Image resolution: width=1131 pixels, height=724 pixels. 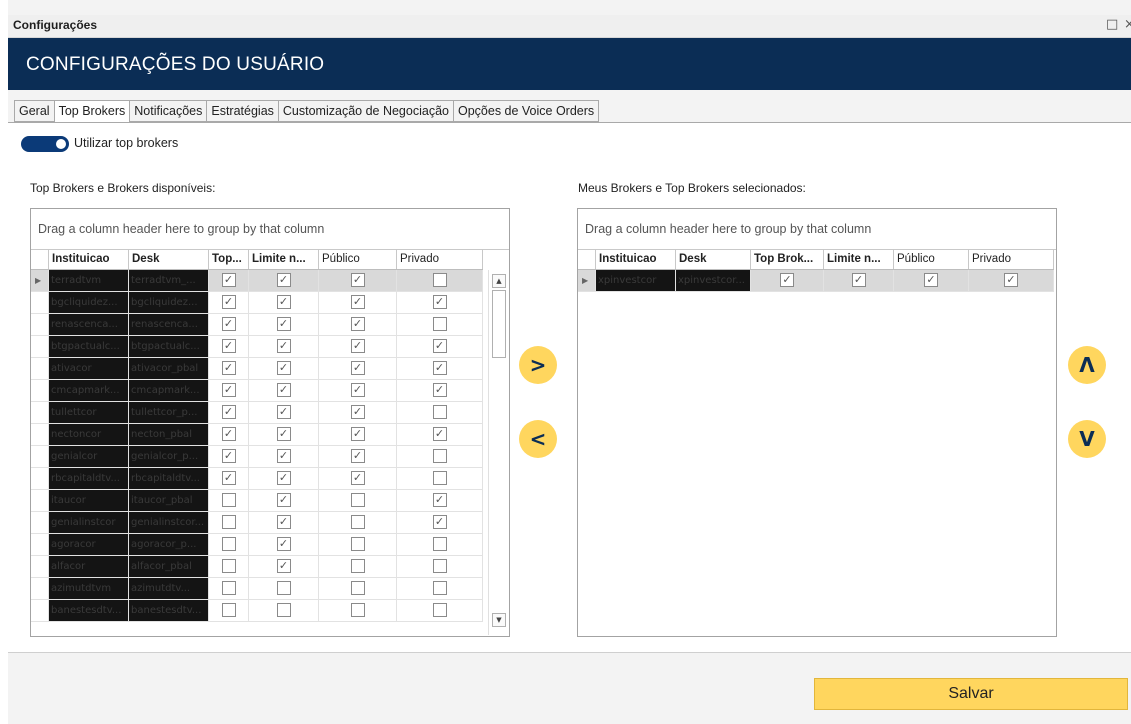 What do you see at coordinates (257, 347) in the screenshot?
I see `table-row: btgpactualc... btgpactualc... ✓ ✓ ✓ ✓` at bounding box center [257, 347].